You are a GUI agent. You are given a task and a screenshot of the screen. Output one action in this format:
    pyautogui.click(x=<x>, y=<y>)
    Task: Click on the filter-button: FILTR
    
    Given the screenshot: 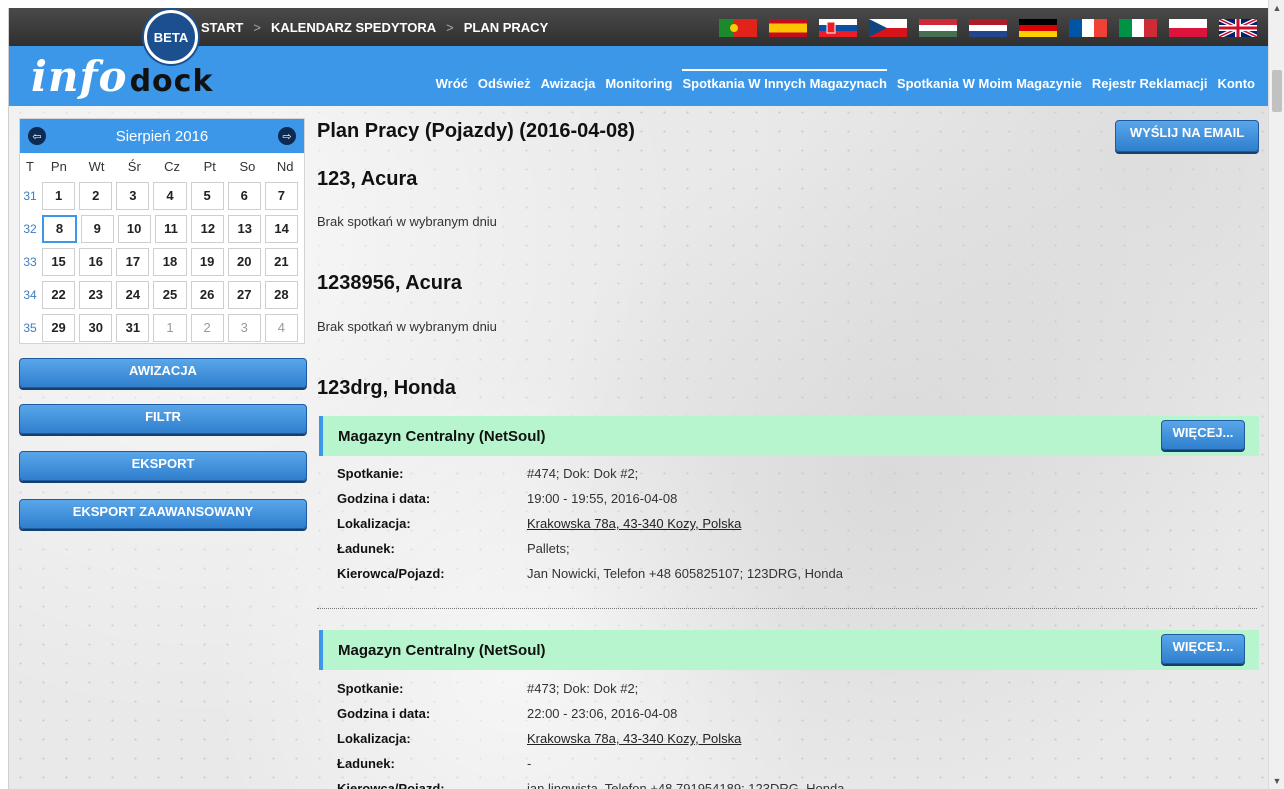 What is the action you would take?
    pyautogui.click(x=163, y=419)
    